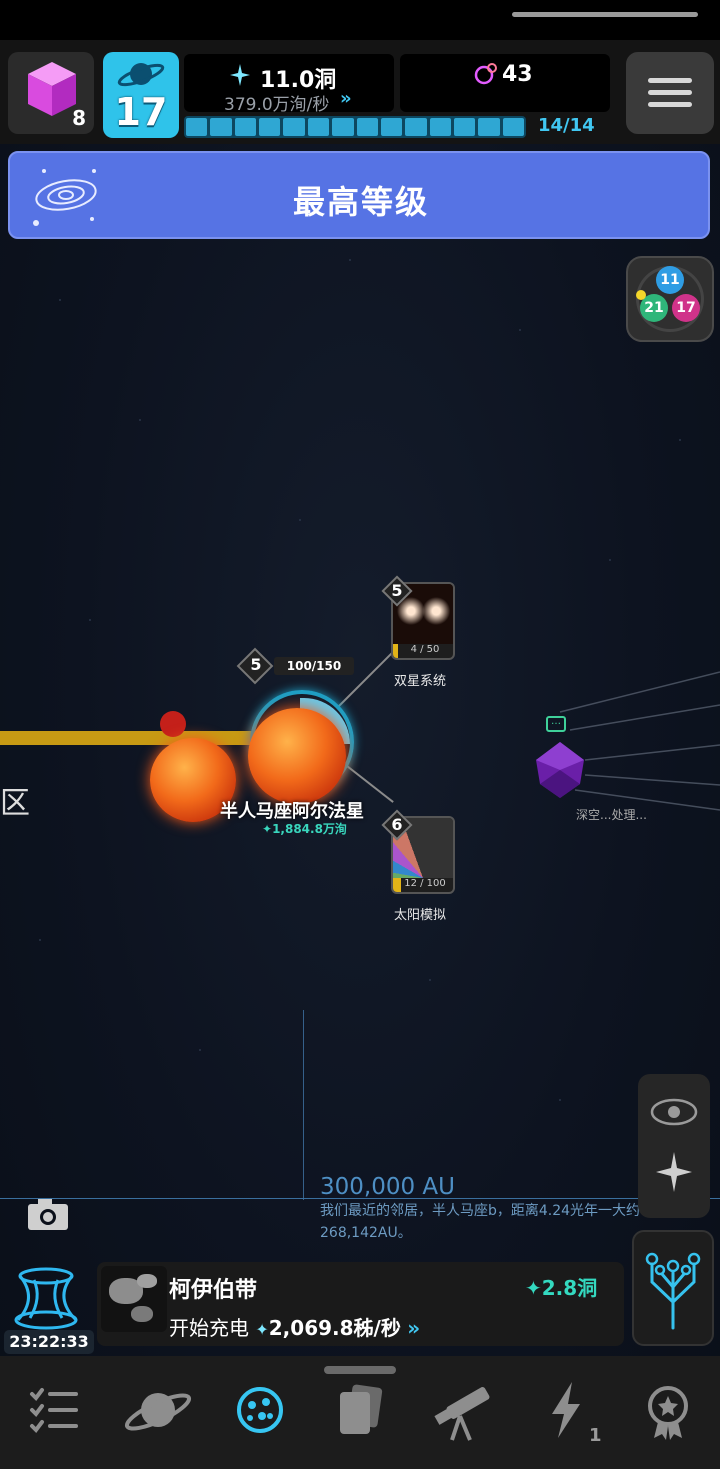 This screenshot has width=720, height=1469. I want to click on wormhole-icon, so click(46, 1298).